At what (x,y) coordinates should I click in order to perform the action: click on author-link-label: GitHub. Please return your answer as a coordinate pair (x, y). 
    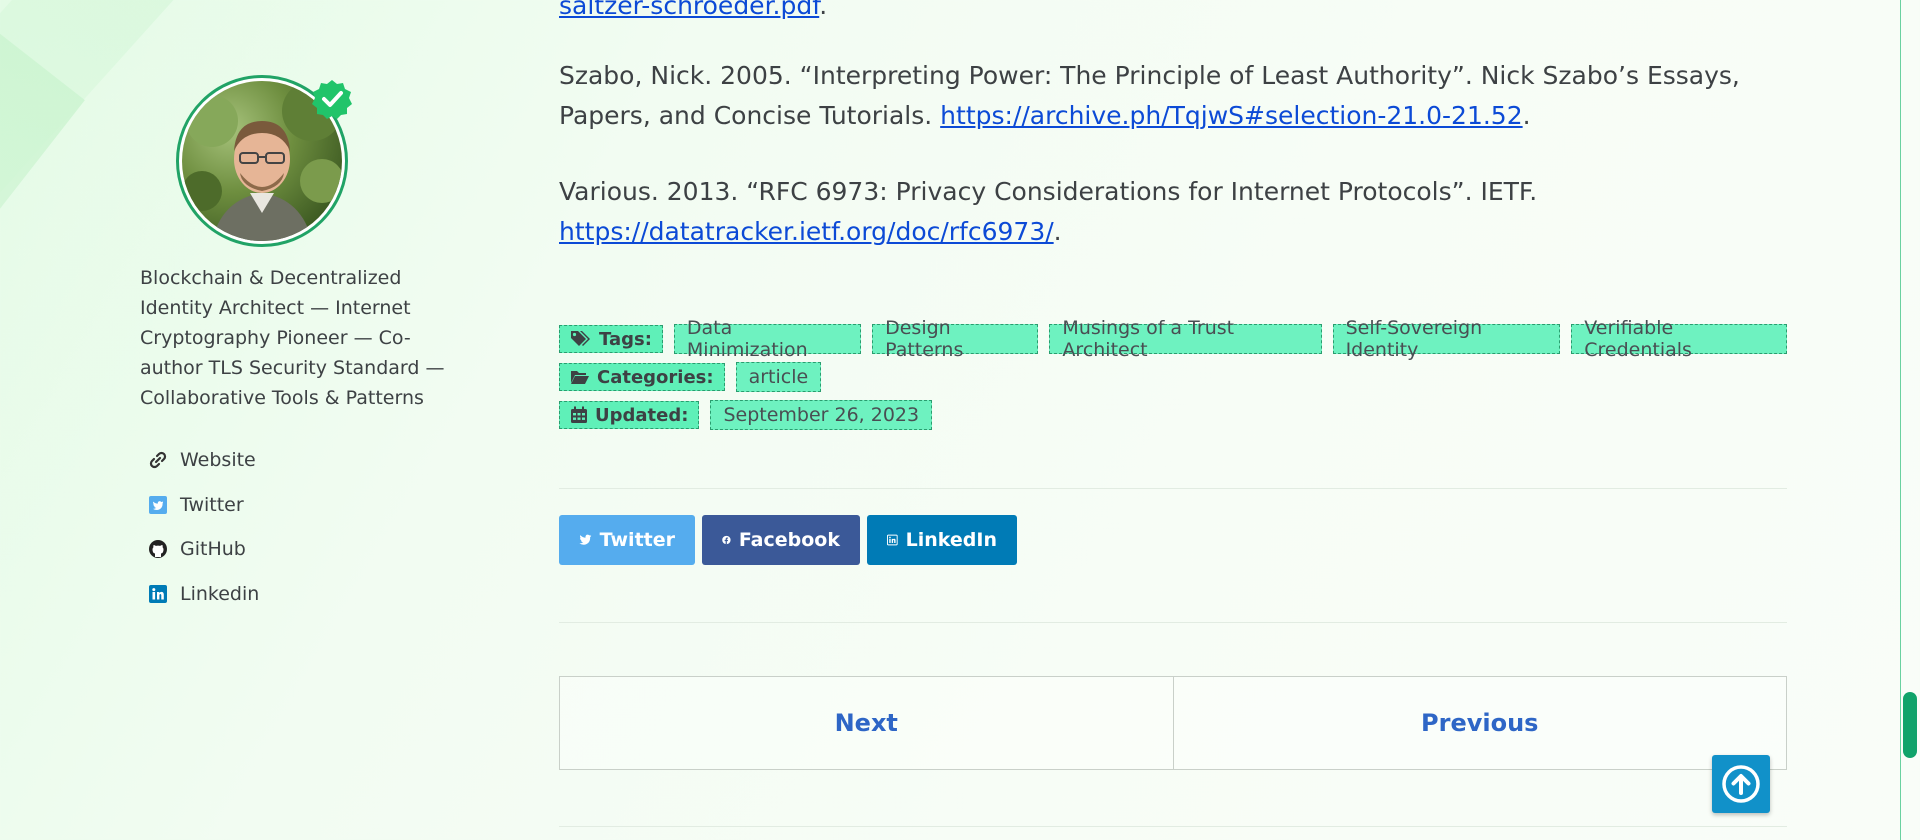
    Looking at the image, I should click on (213, 549).